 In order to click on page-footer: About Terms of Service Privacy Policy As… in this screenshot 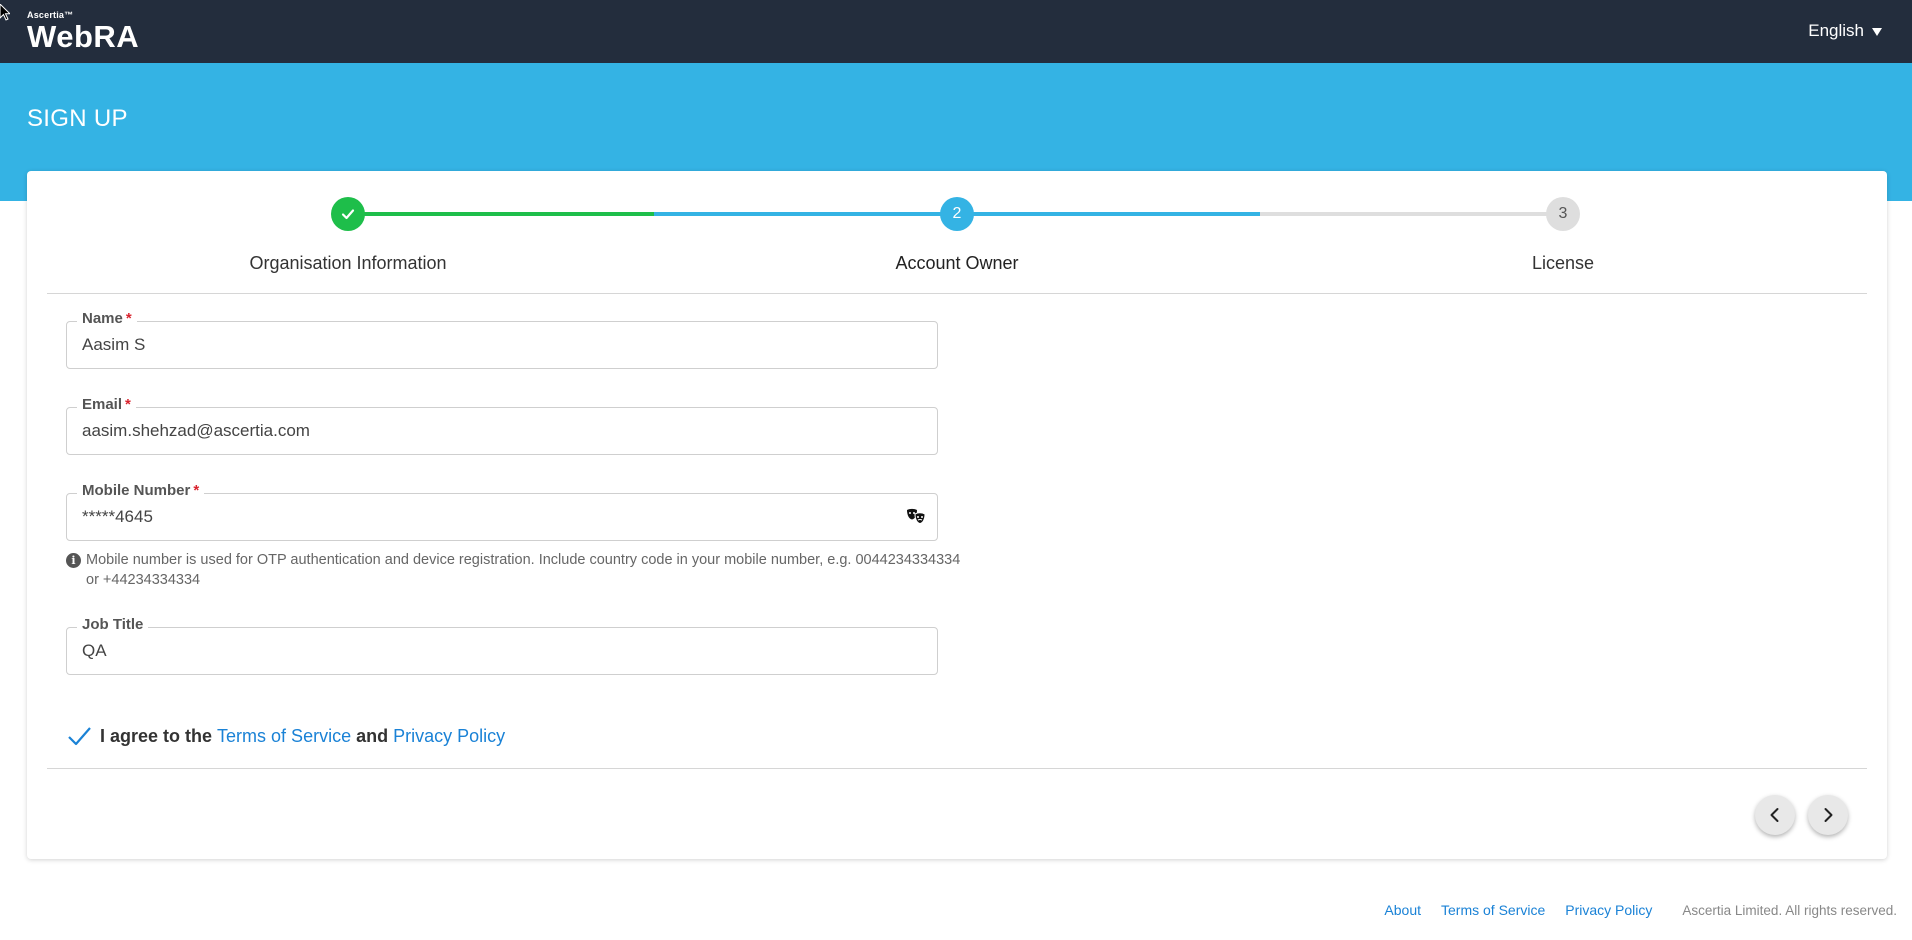, I will do `click(956, 910)`.